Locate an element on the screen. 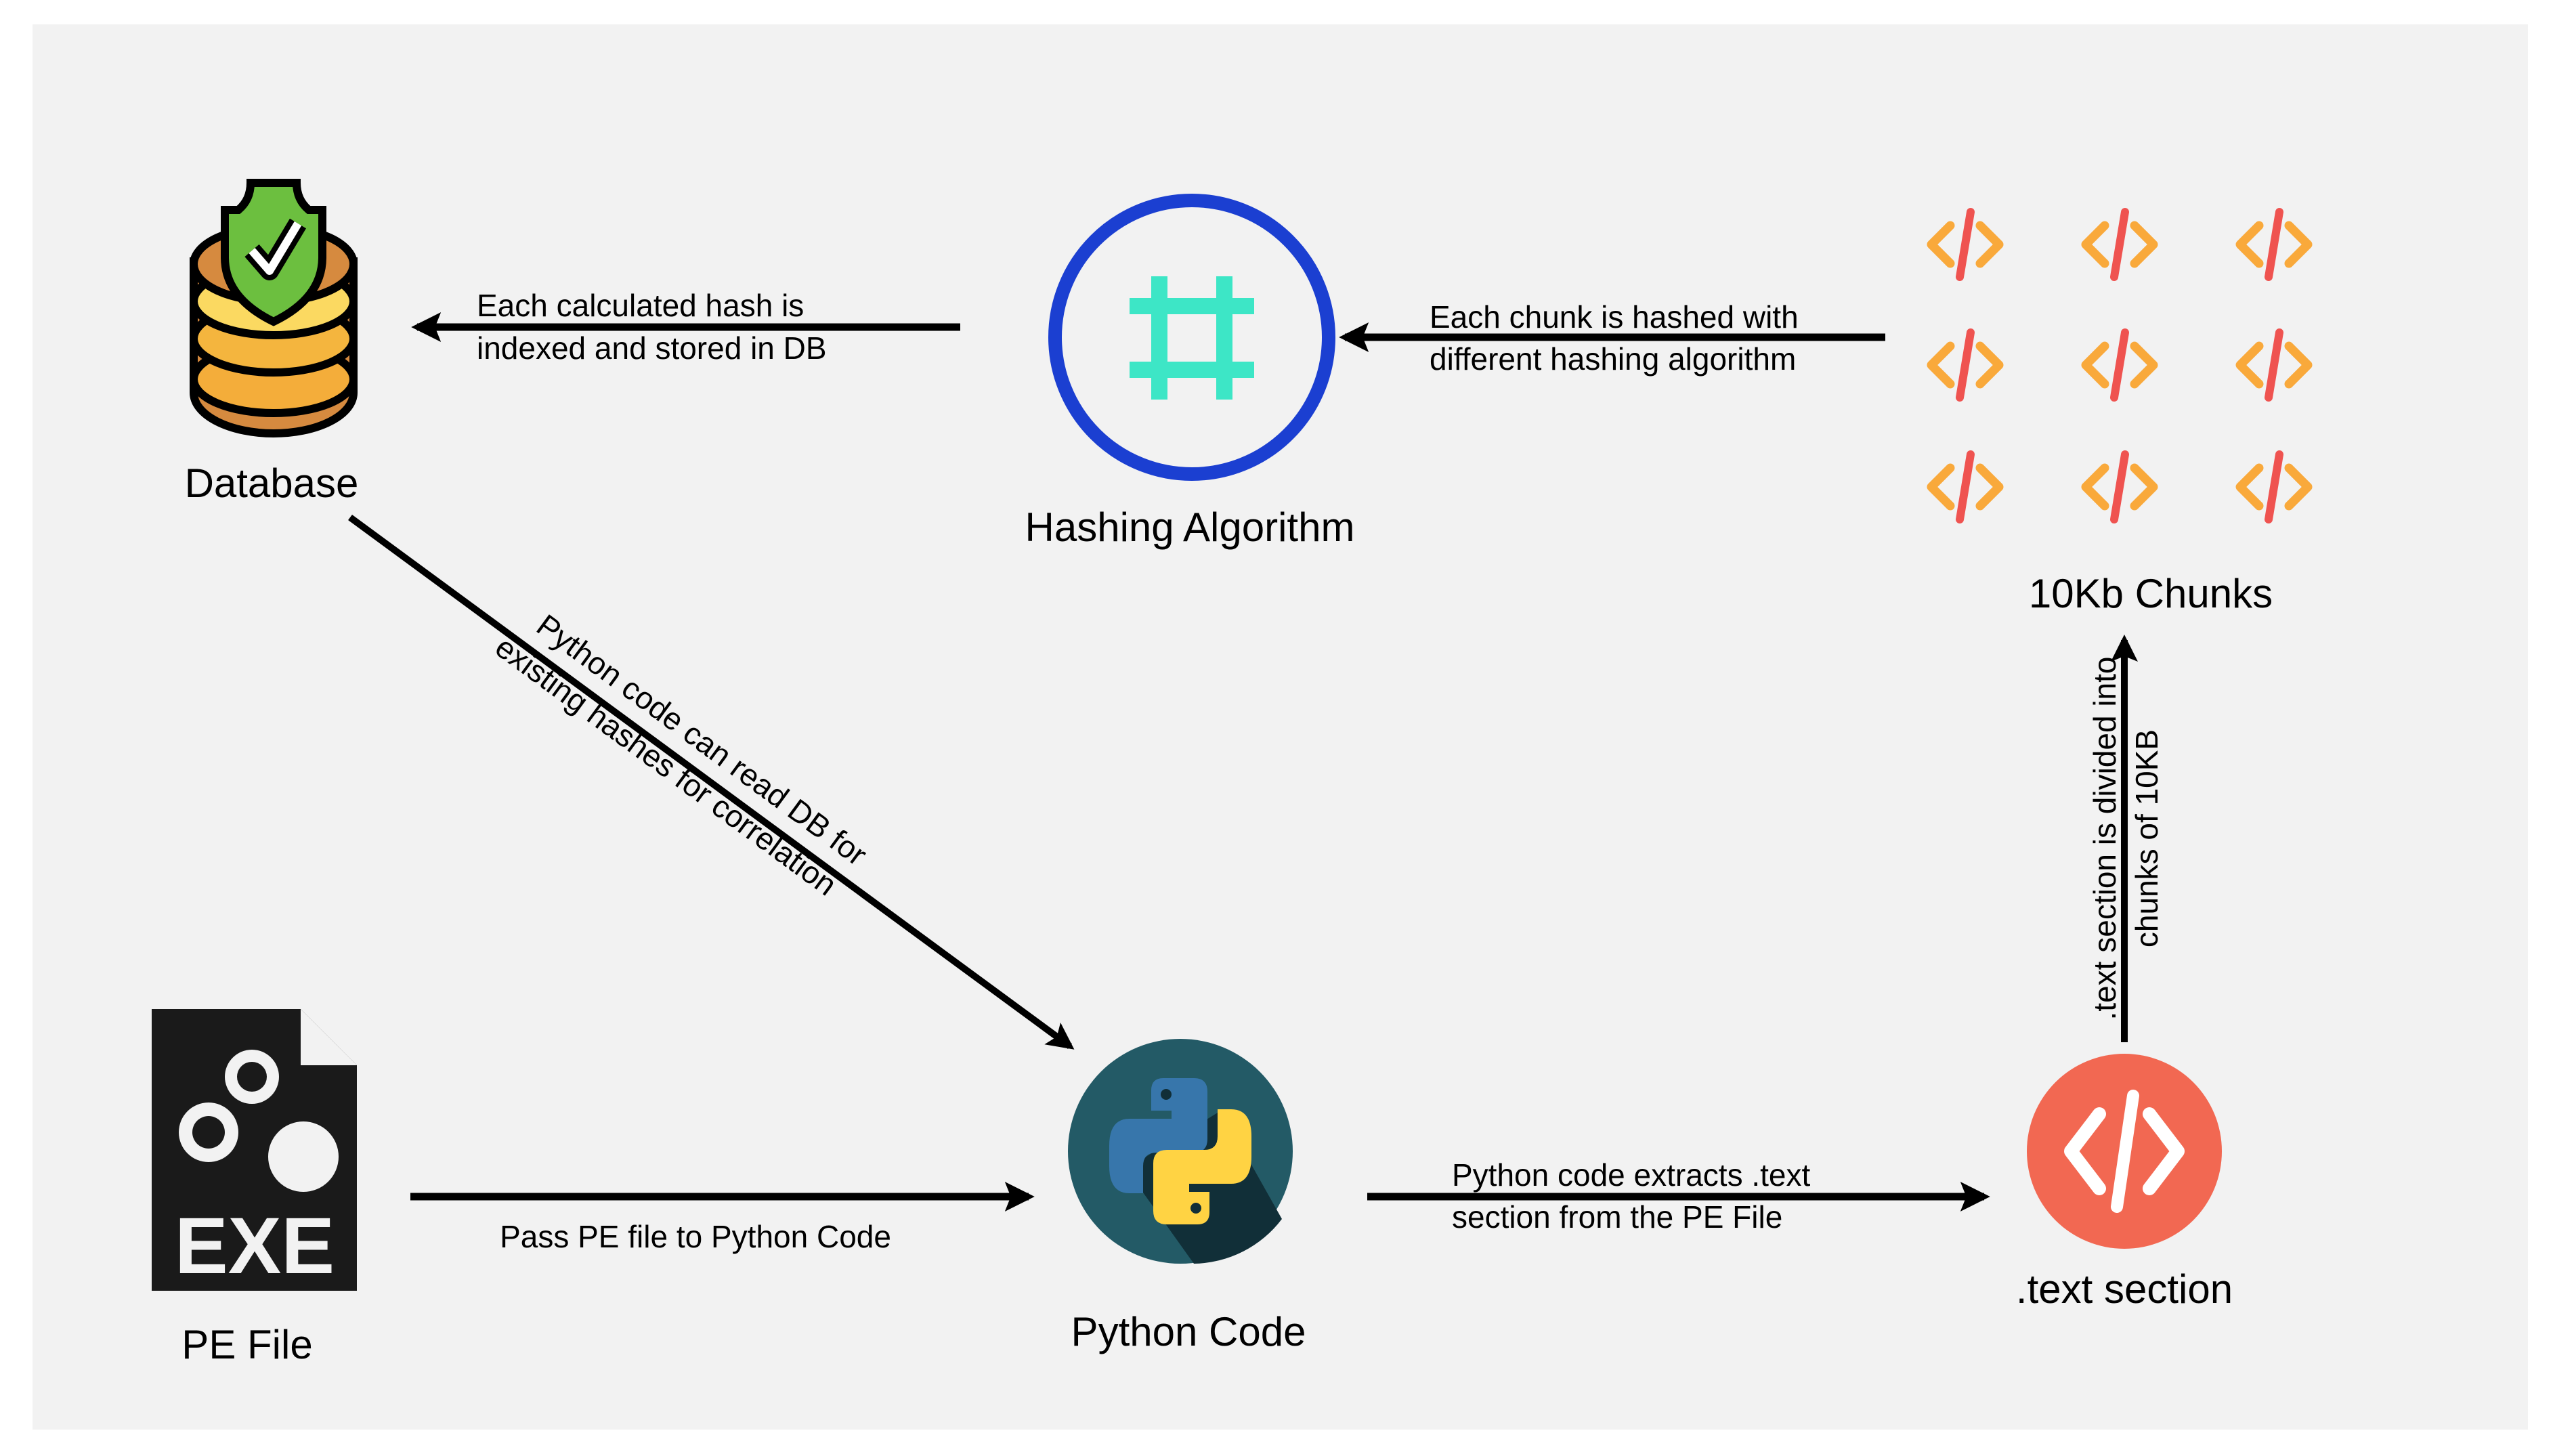  python-label: Python Code is located at coordinates (1188, 1332).